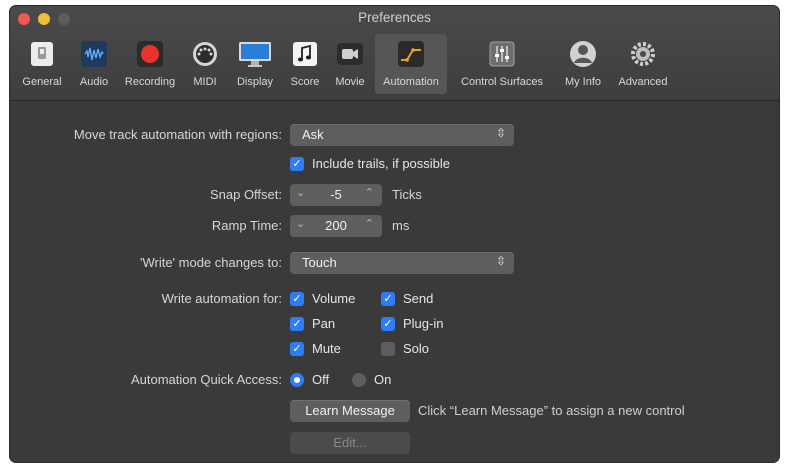 This screenshot has width=785, height=466. I want to click on tab-label: Recording, so click(150, 82).